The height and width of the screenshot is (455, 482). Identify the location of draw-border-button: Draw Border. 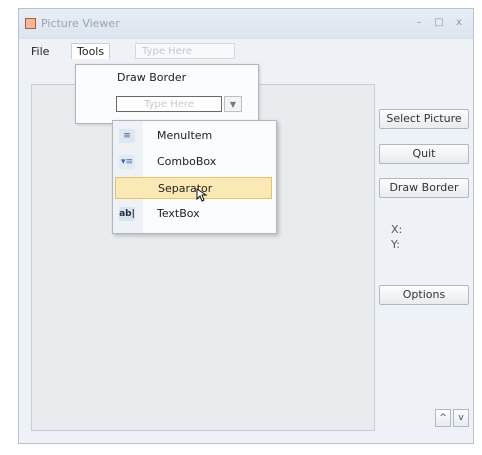
(424, 188).